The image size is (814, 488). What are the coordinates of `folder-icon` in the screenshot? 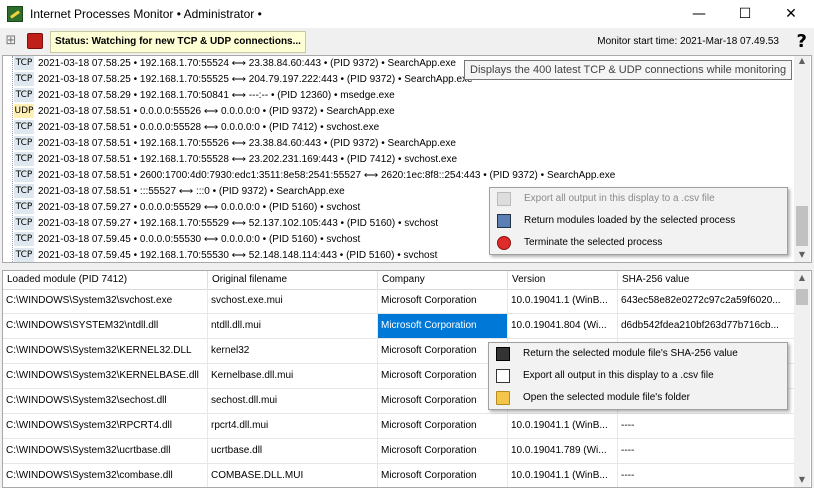 It's located at (503, 398).